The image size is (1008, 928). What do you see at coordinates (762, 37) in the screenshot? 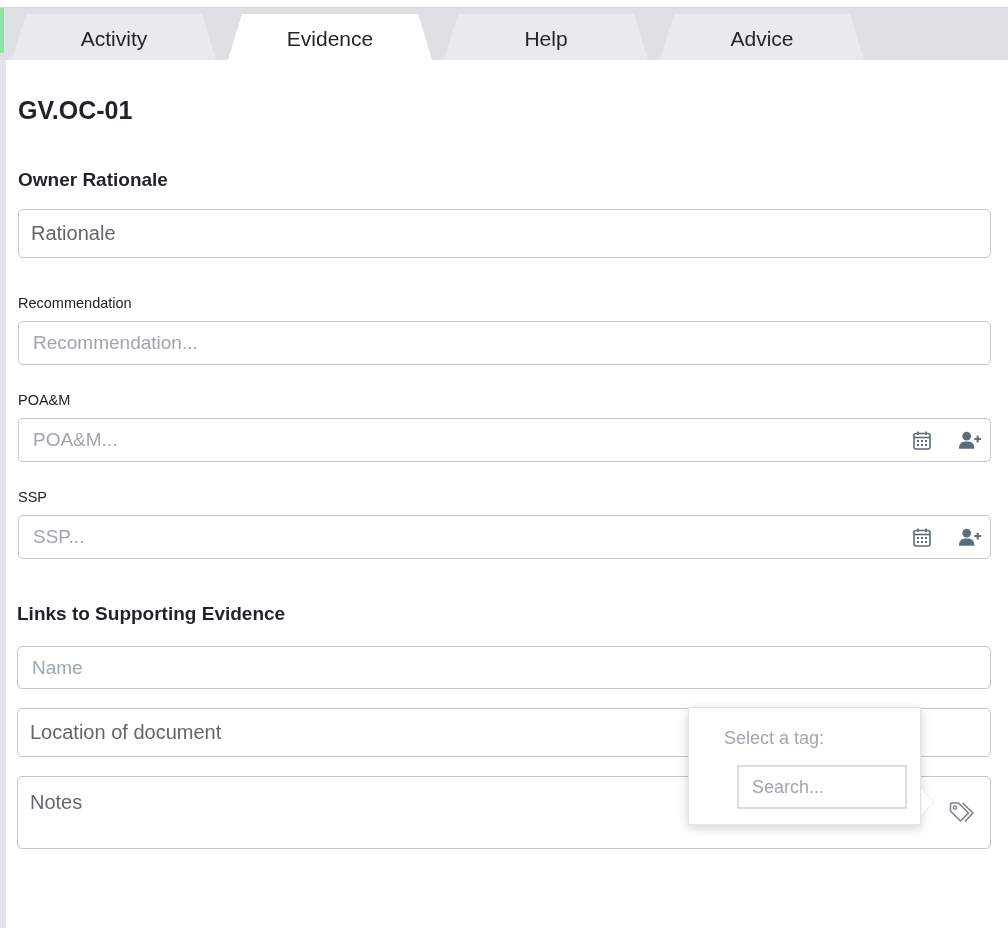
I see `tab: Advice` at bounding box center [762, 37].